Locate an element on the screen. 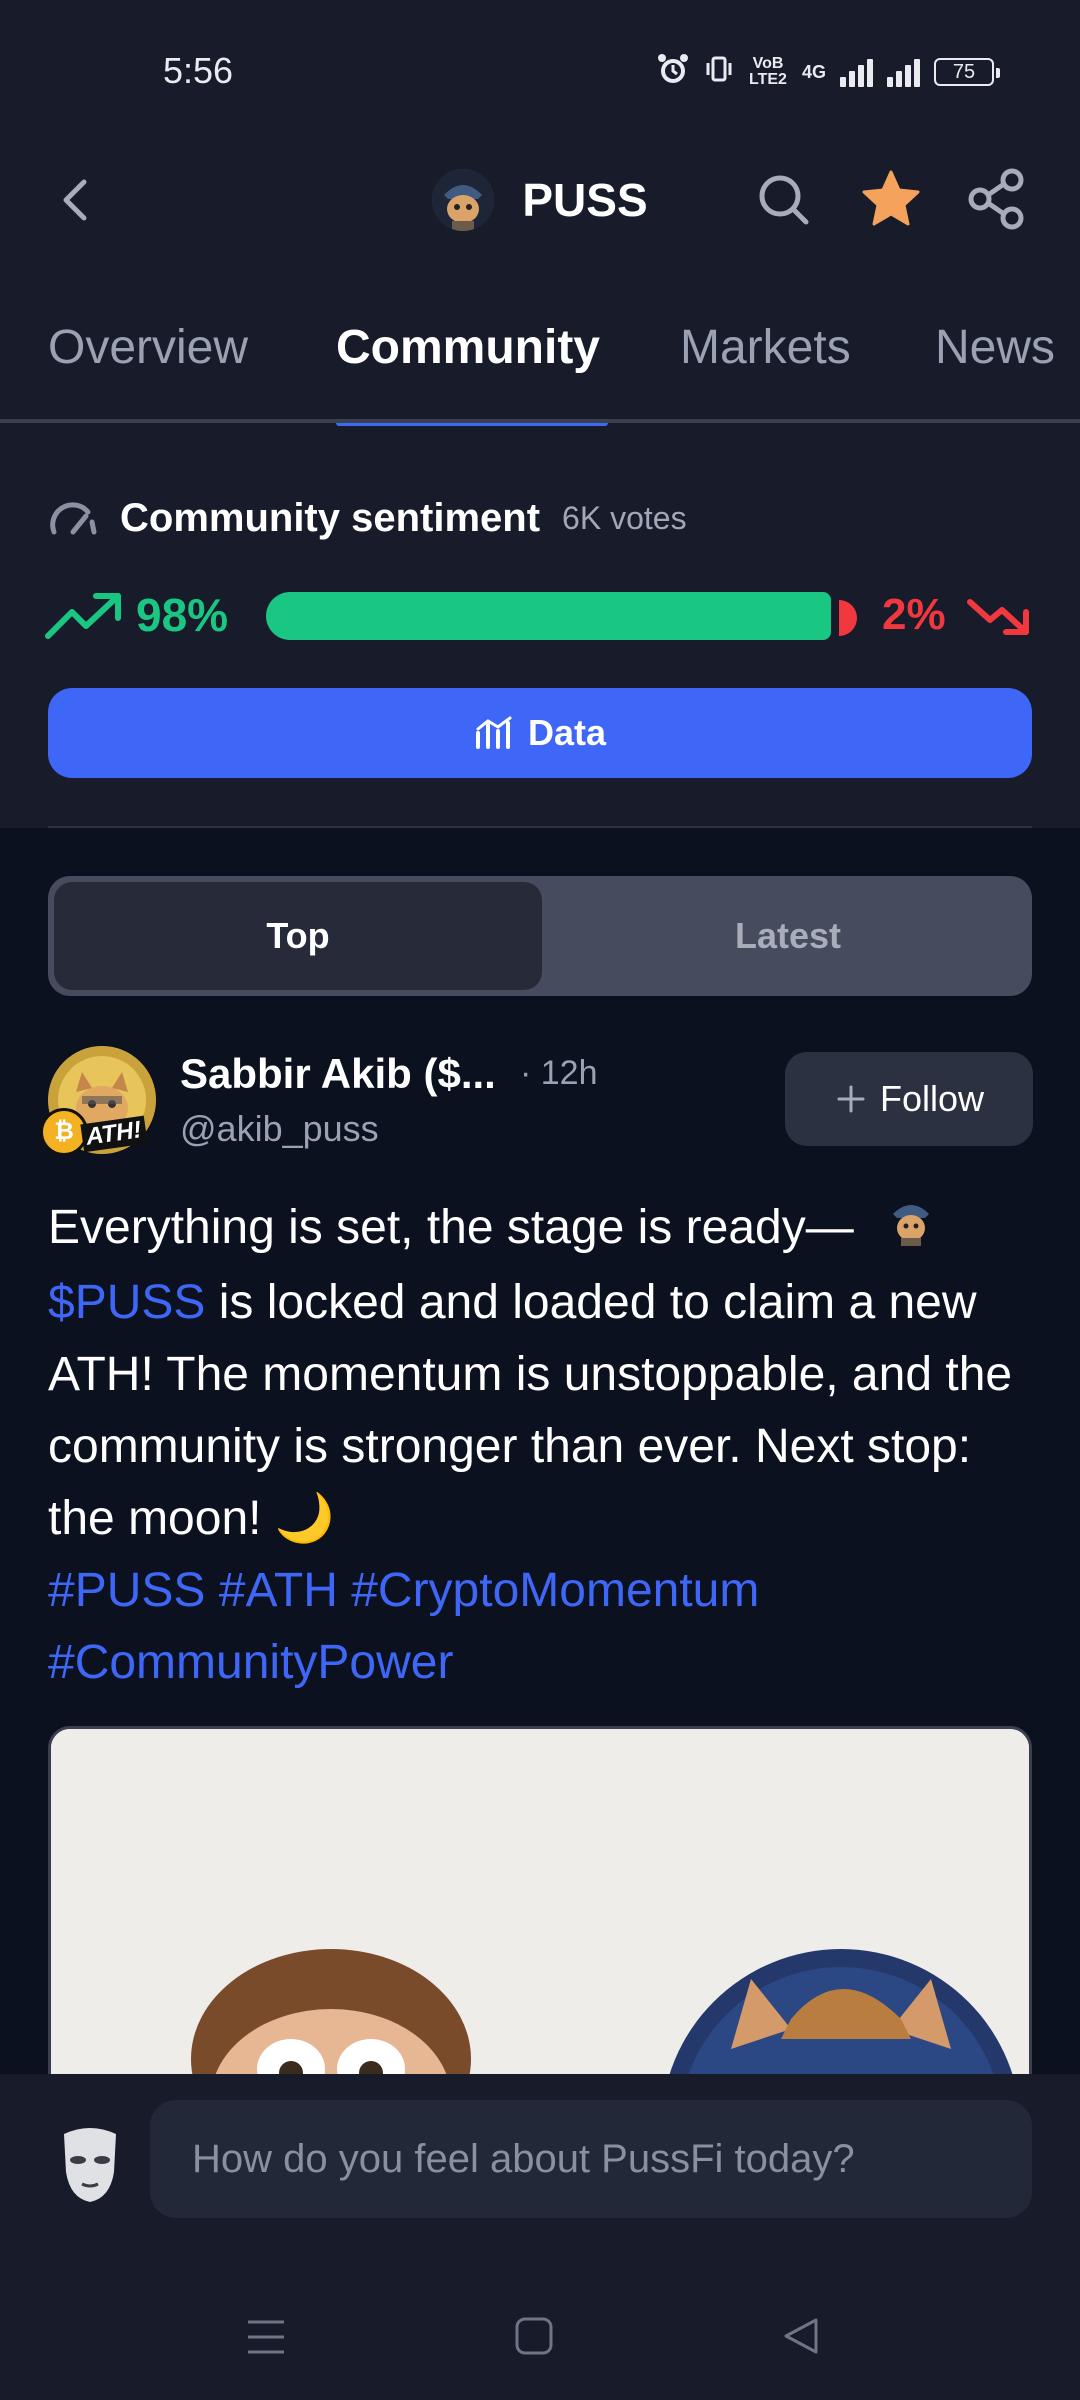  home-square-icon is located at coordinates (534, 2336).